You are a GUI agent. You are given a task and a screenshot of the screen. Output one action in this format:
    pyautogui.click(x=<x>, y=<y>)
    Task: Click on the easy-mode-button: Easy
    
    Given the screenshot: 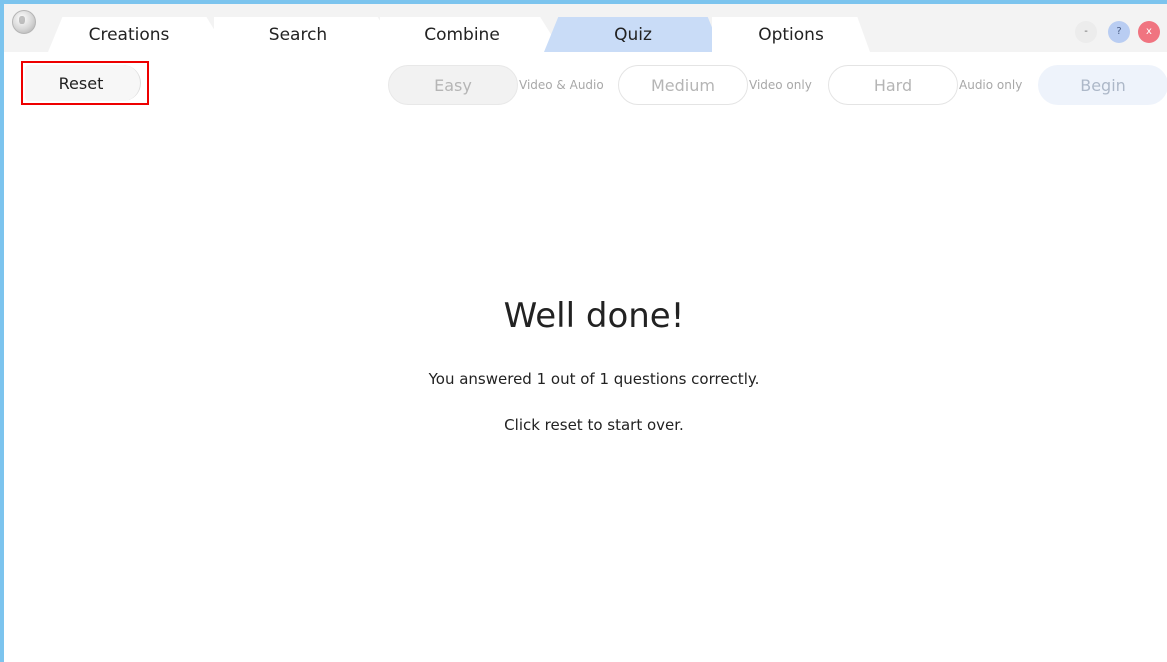 What is the action you would take?
    pyautogui.click(x=453, y=85)
    